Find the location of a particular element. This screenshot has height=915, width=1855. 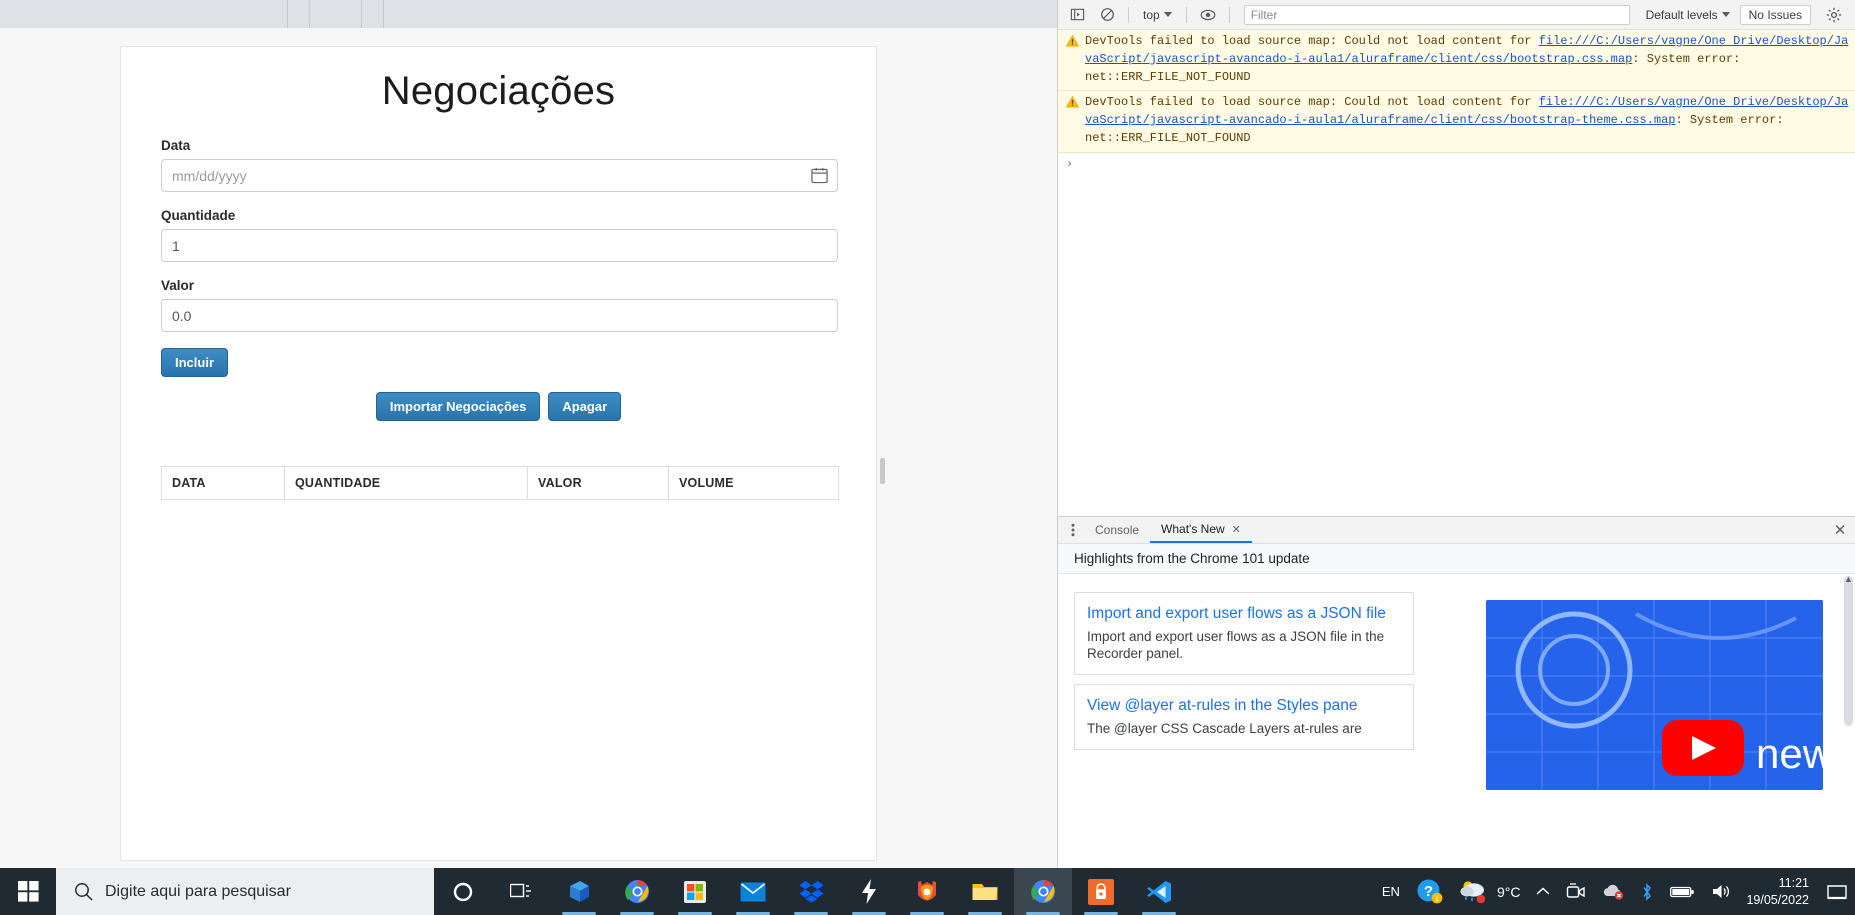

tray-battery-indicator is located at coordinates (1682, 891).